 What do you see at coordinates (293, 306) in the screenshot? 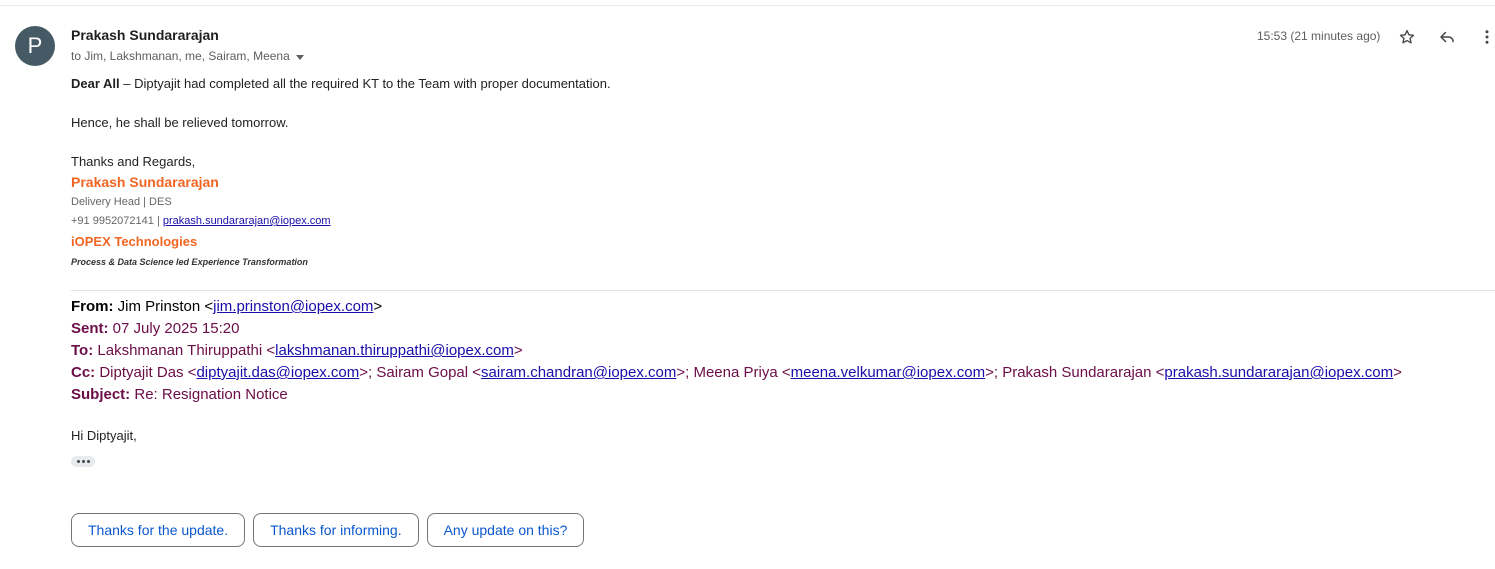
I see `from-email-link: jim.prinston@iopex.com` at bounding box center [293, 306].